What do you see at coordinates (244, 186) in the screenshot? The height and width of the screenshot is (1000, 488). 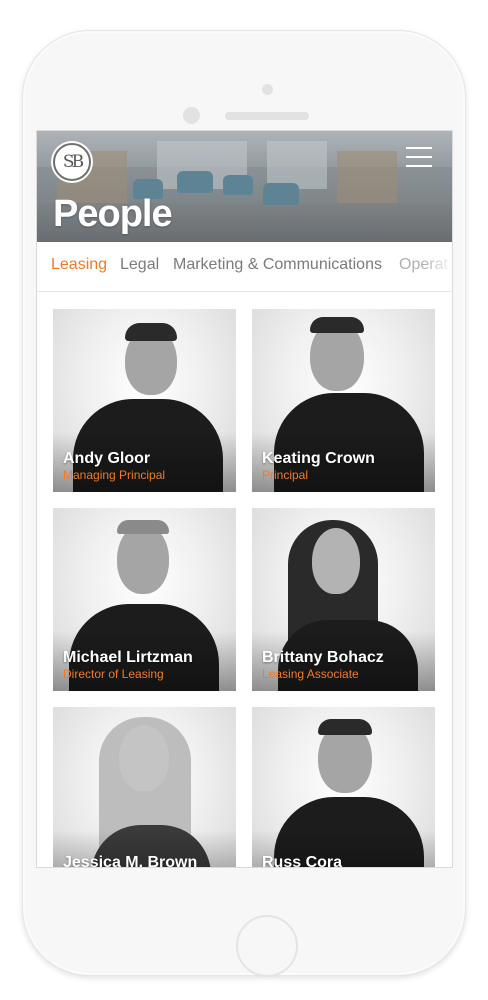 I see `header-hero: SB People` at bounding box center [244, 186].